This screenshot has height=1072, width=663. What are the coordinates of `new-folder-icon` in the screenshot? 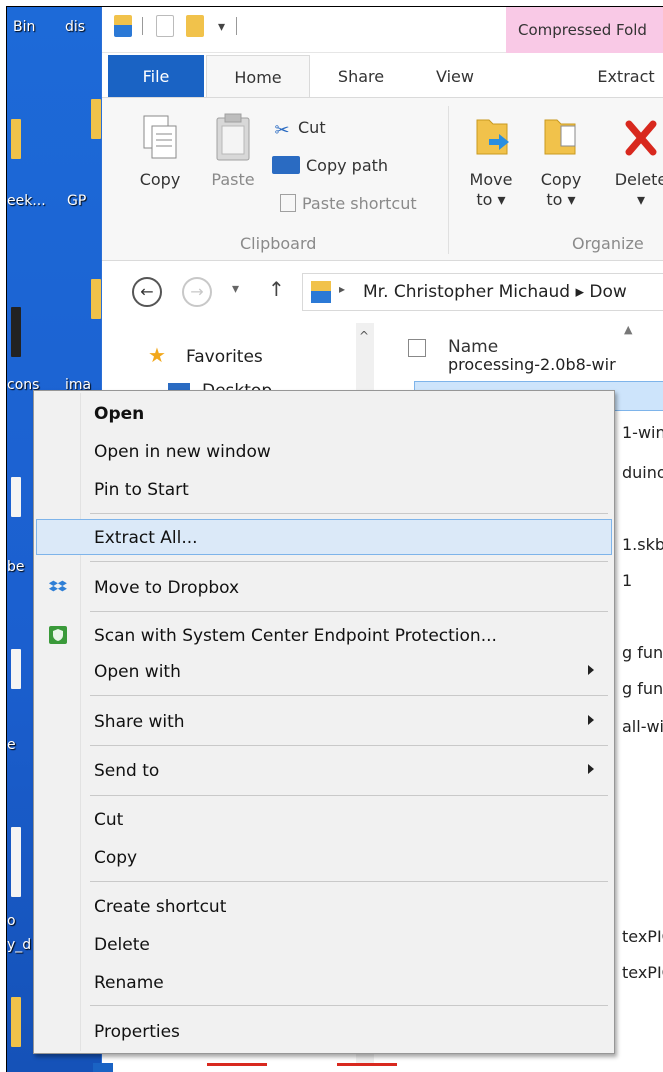 It's located at (195, 26).